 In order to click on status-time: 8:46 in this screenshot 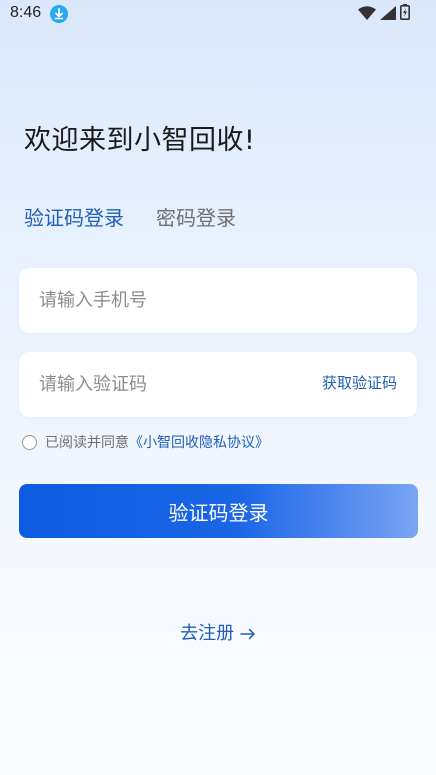, I will do `click(26, 12)`.